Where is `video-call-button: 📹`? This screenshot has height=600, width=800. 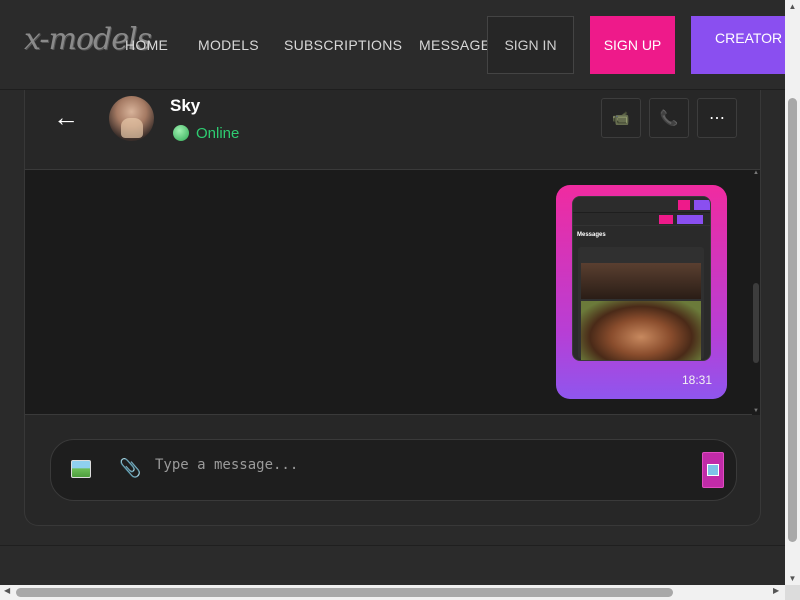 video-call-button: 📹 is located at coordinates (621, 118).